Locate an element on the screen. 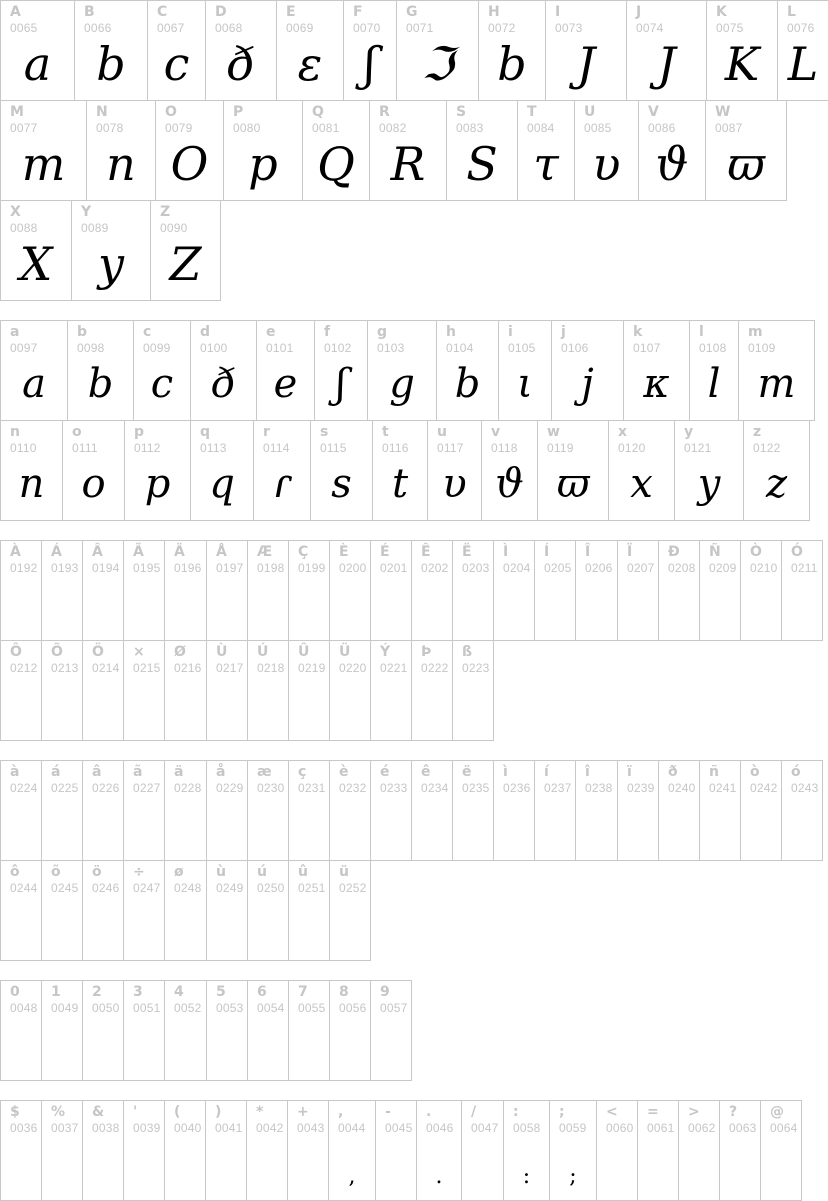 This screenshot has height=1201, width=828. character-code: 0040 is located at coordinates (188, 1128).